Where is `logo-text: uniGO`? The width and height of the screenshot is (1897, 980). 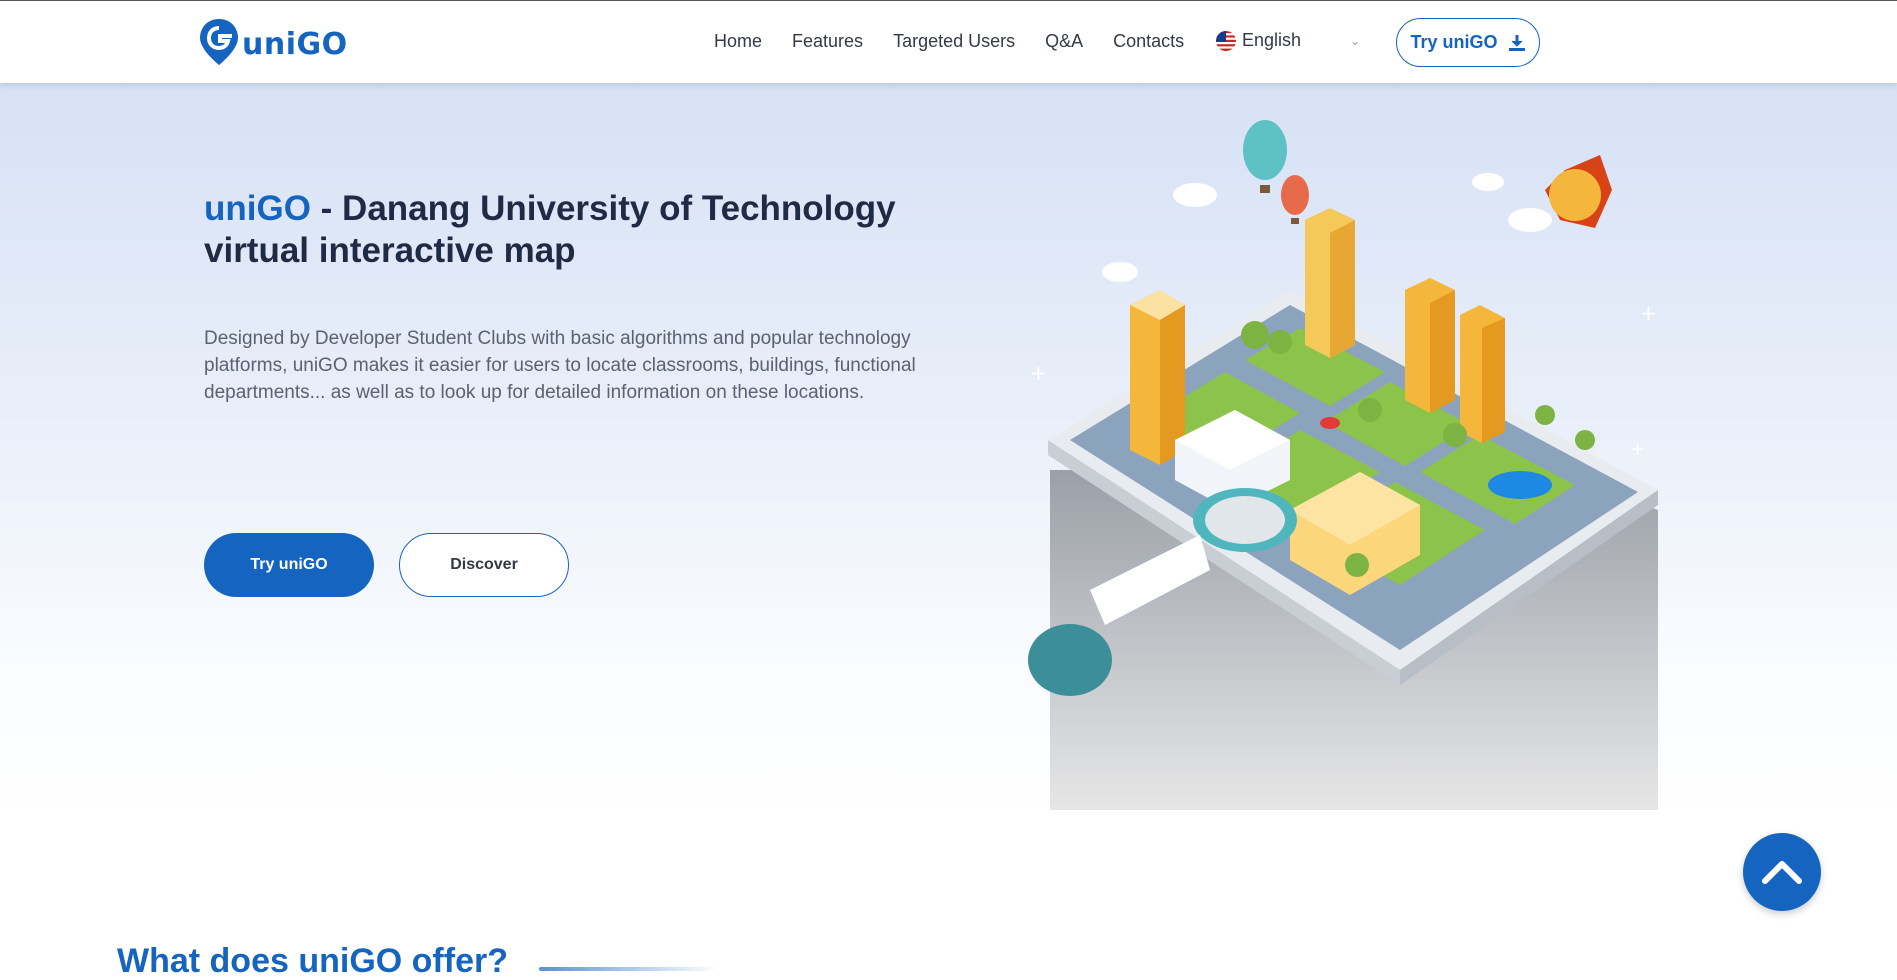 logo-text: uniGO is located at coordinates (295, 44).